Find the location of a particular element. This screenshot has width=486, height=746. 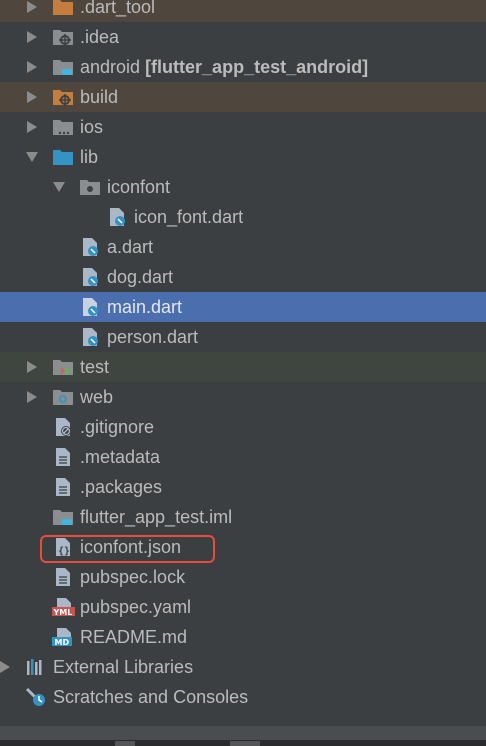

tree-item-dart-tool: .dart_tool is located at coordinates (243, 11).